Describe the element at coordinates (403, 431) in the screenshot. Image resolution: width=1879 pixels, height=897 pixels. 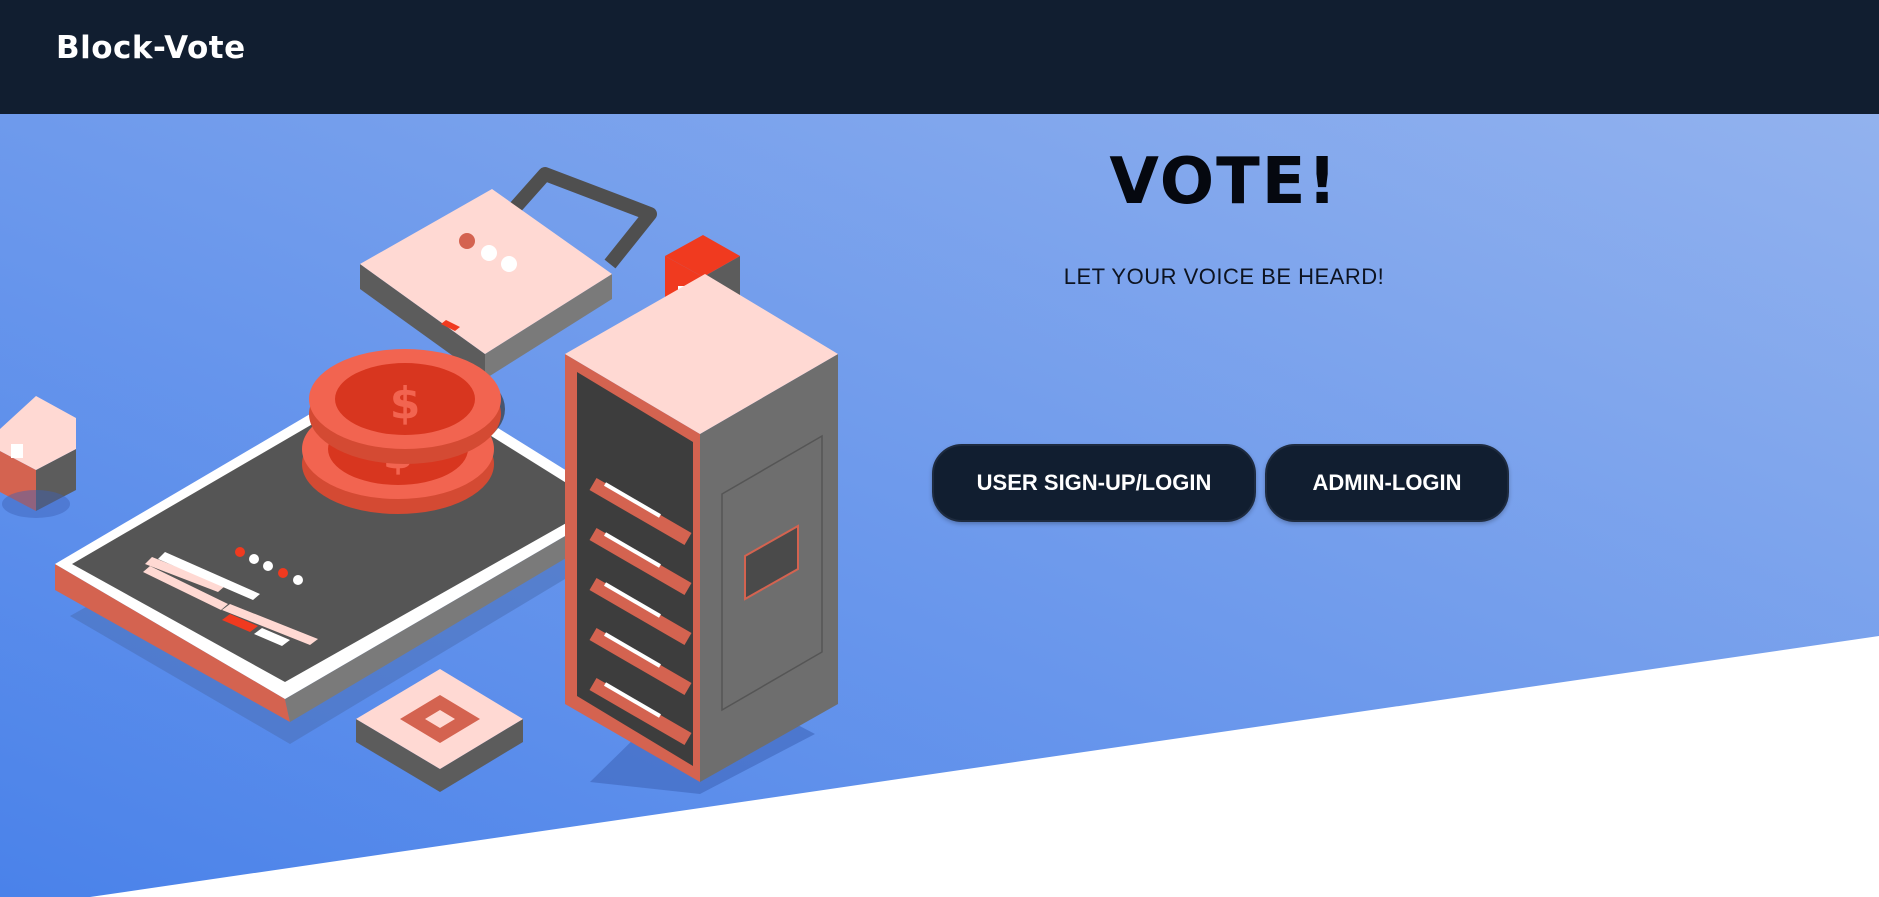
I see `coin-stack-icon: $ $` at that location.